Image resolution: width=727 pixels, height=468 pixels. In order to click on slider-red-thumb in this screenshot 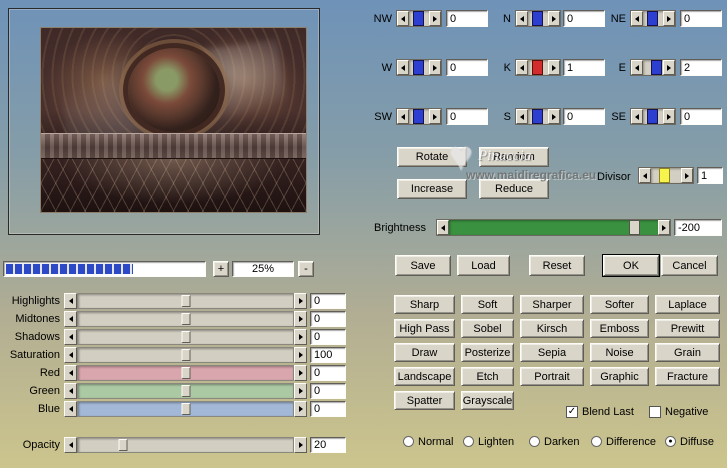, I will do `click(185, 373)`.